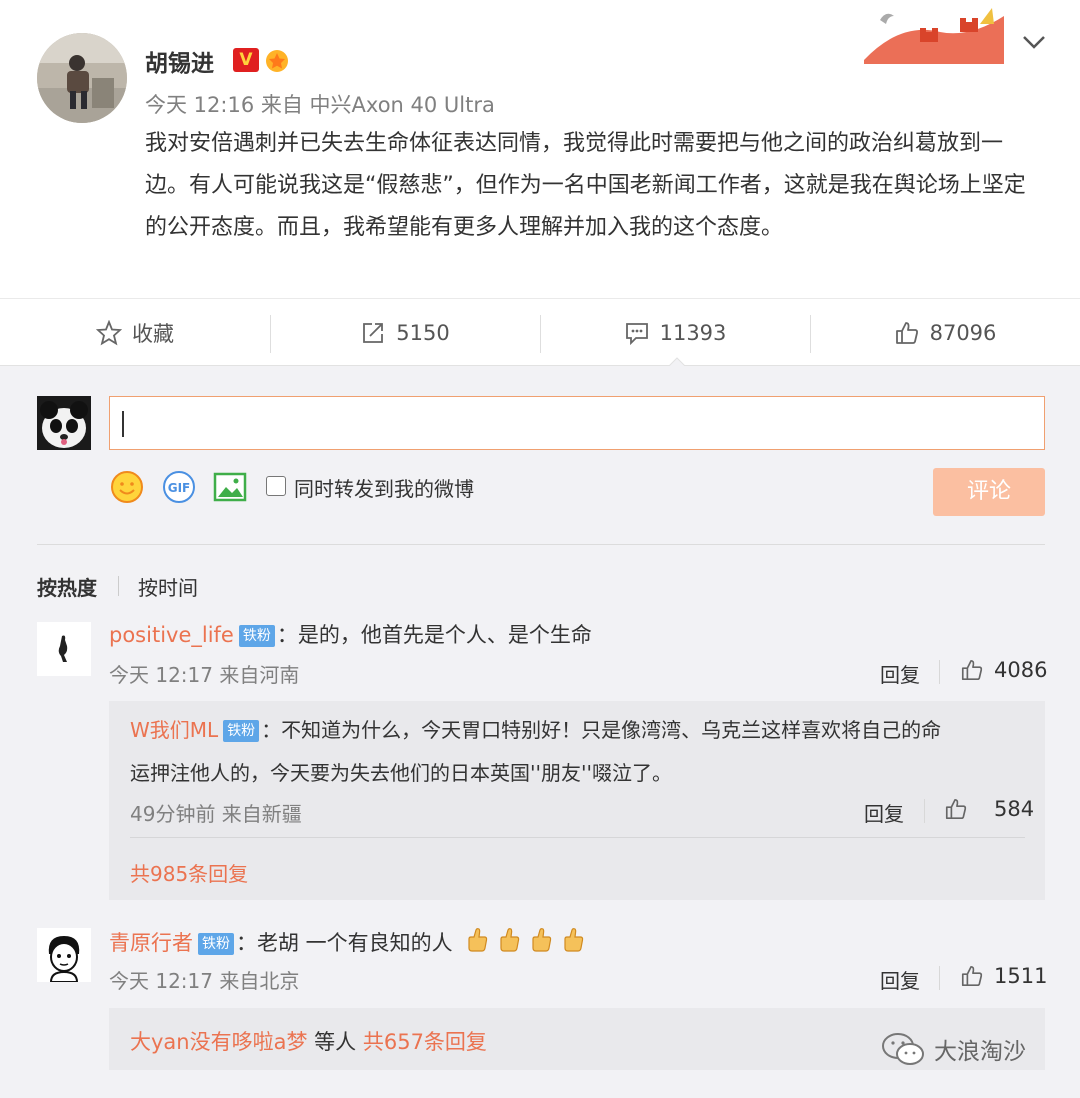 Image resolution: width=1080 pixels, height=1098 pixels. What do you see at coordinates (963, 333) in the screenshot?
I see `like-count: 87096` at bounding box center [963, 333].